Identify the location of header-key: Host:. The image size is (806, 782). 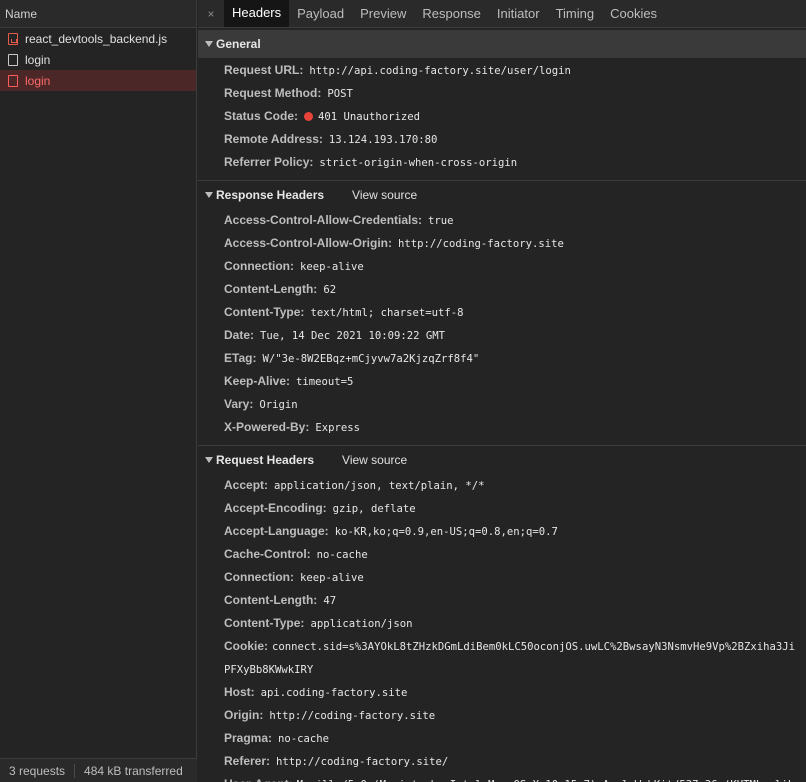
(239, 692).